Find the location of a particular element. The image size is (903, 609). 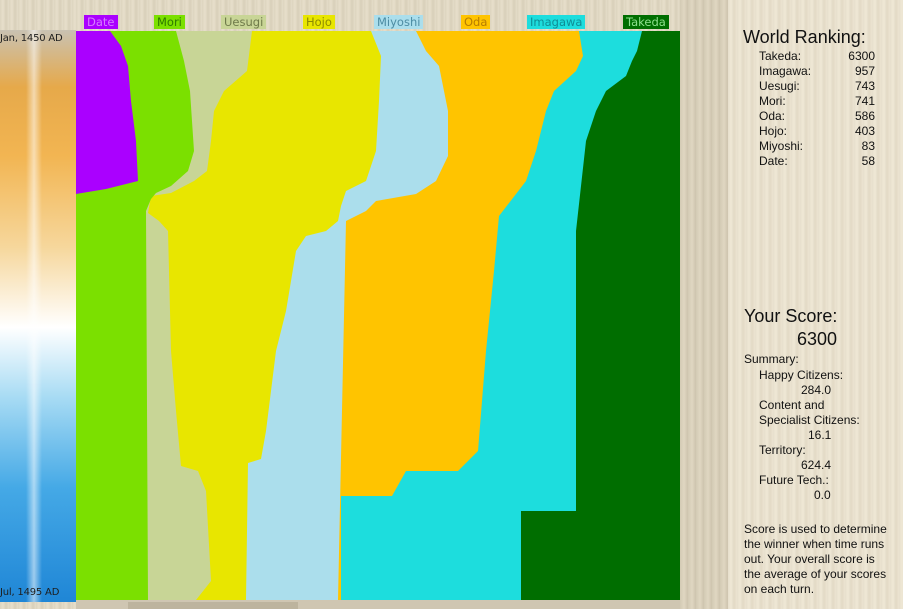

timeline-start-label: Jan, 1450 AD is located at coordinates (31, 38).